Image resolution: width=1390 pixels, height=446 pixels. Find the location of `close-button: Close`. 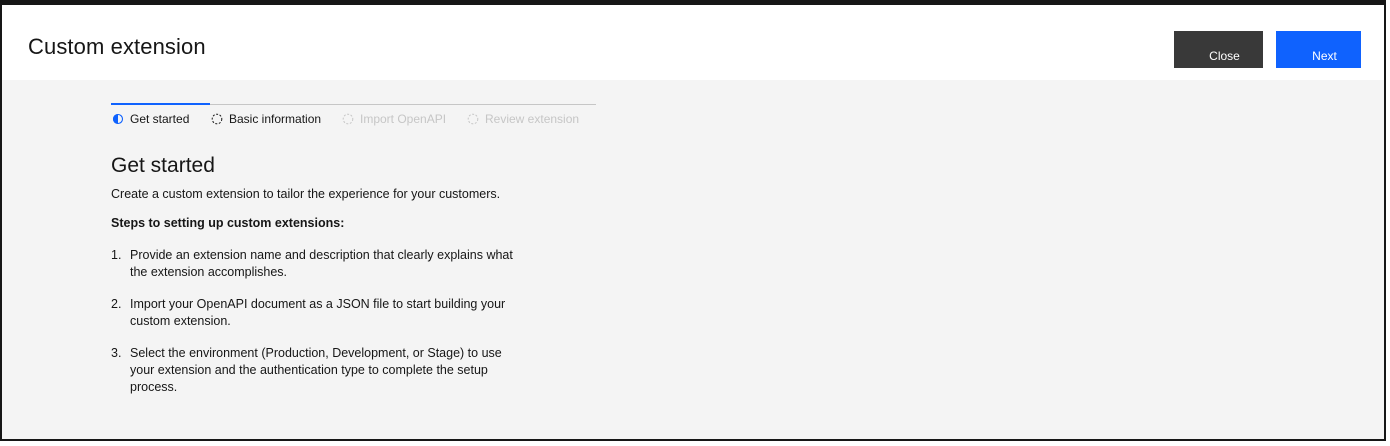

close-button: Close is located at coordinates (1218, 49).